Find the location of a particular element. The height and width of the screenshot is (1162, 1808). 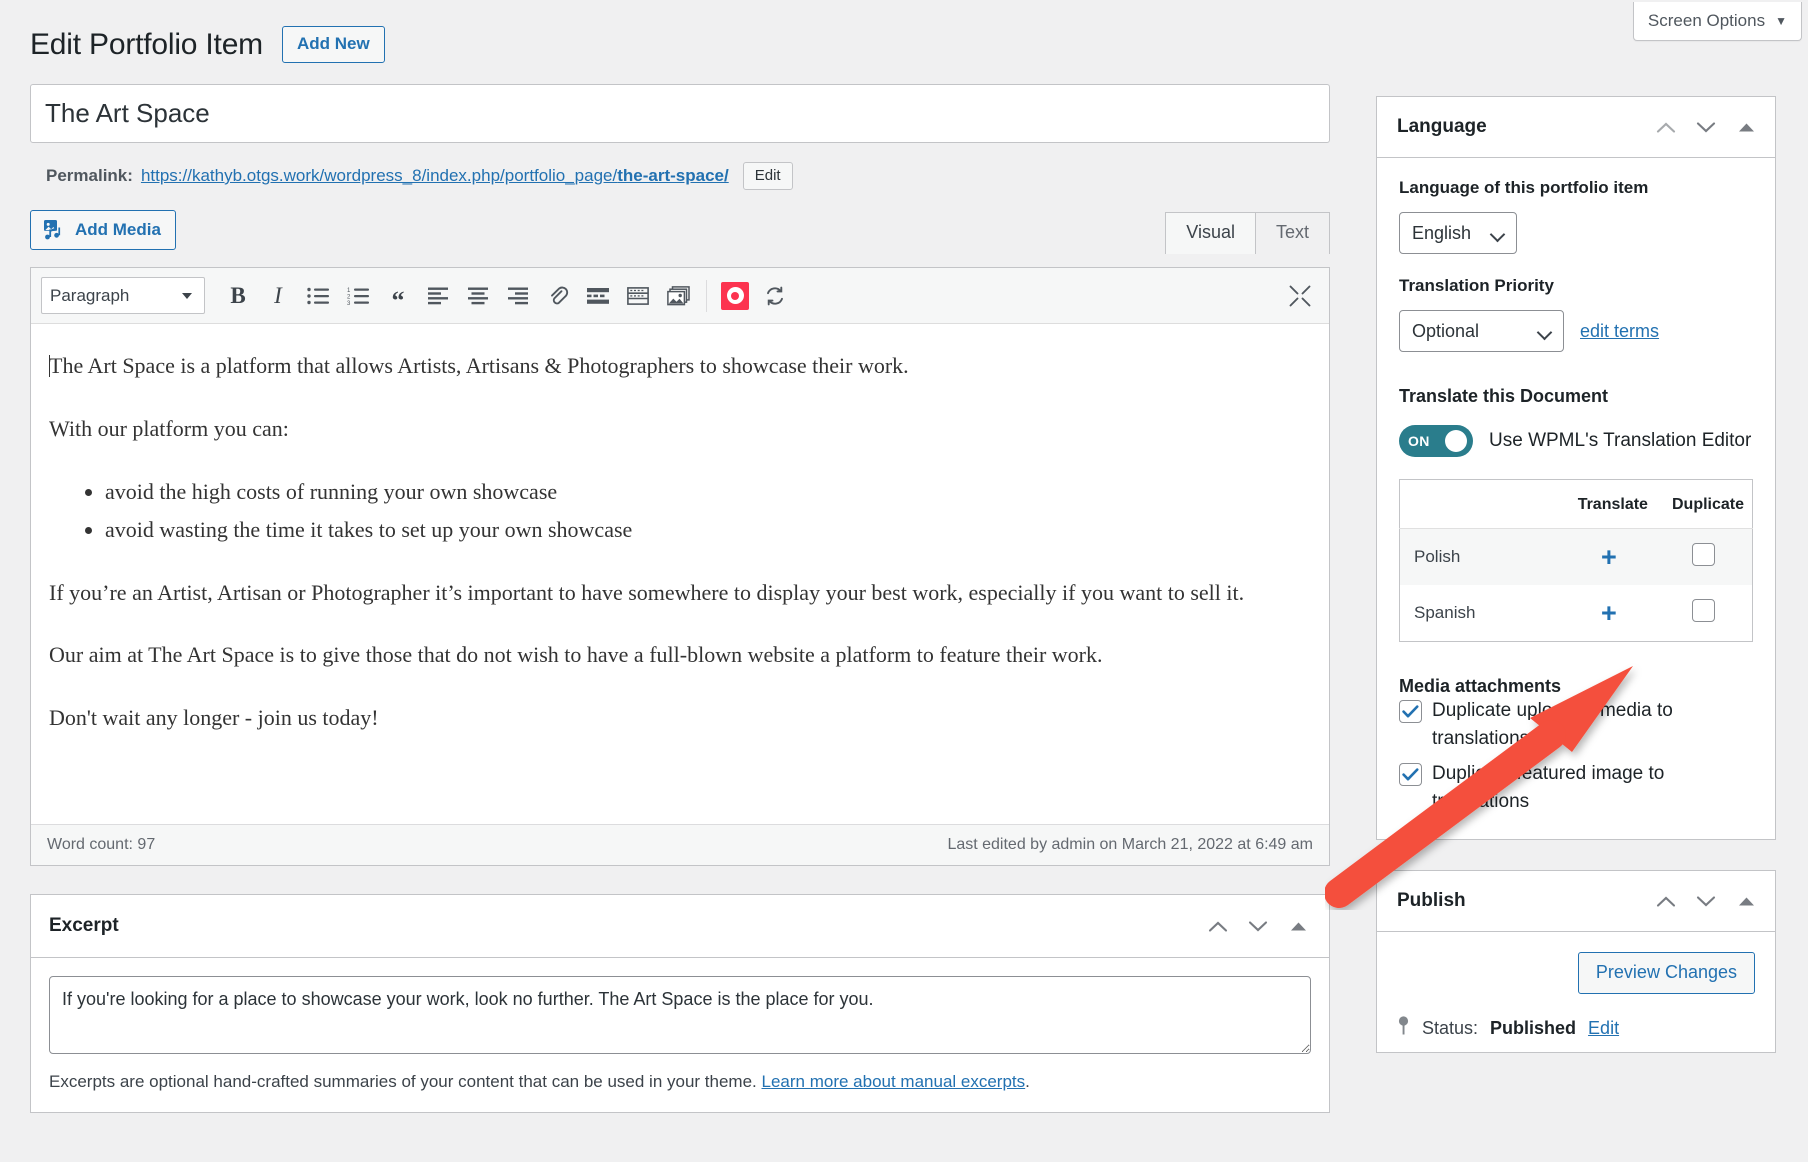

wpml-editor-toggle-label: Use WPML's Translation Editor is located at coordinates (1620, 440).